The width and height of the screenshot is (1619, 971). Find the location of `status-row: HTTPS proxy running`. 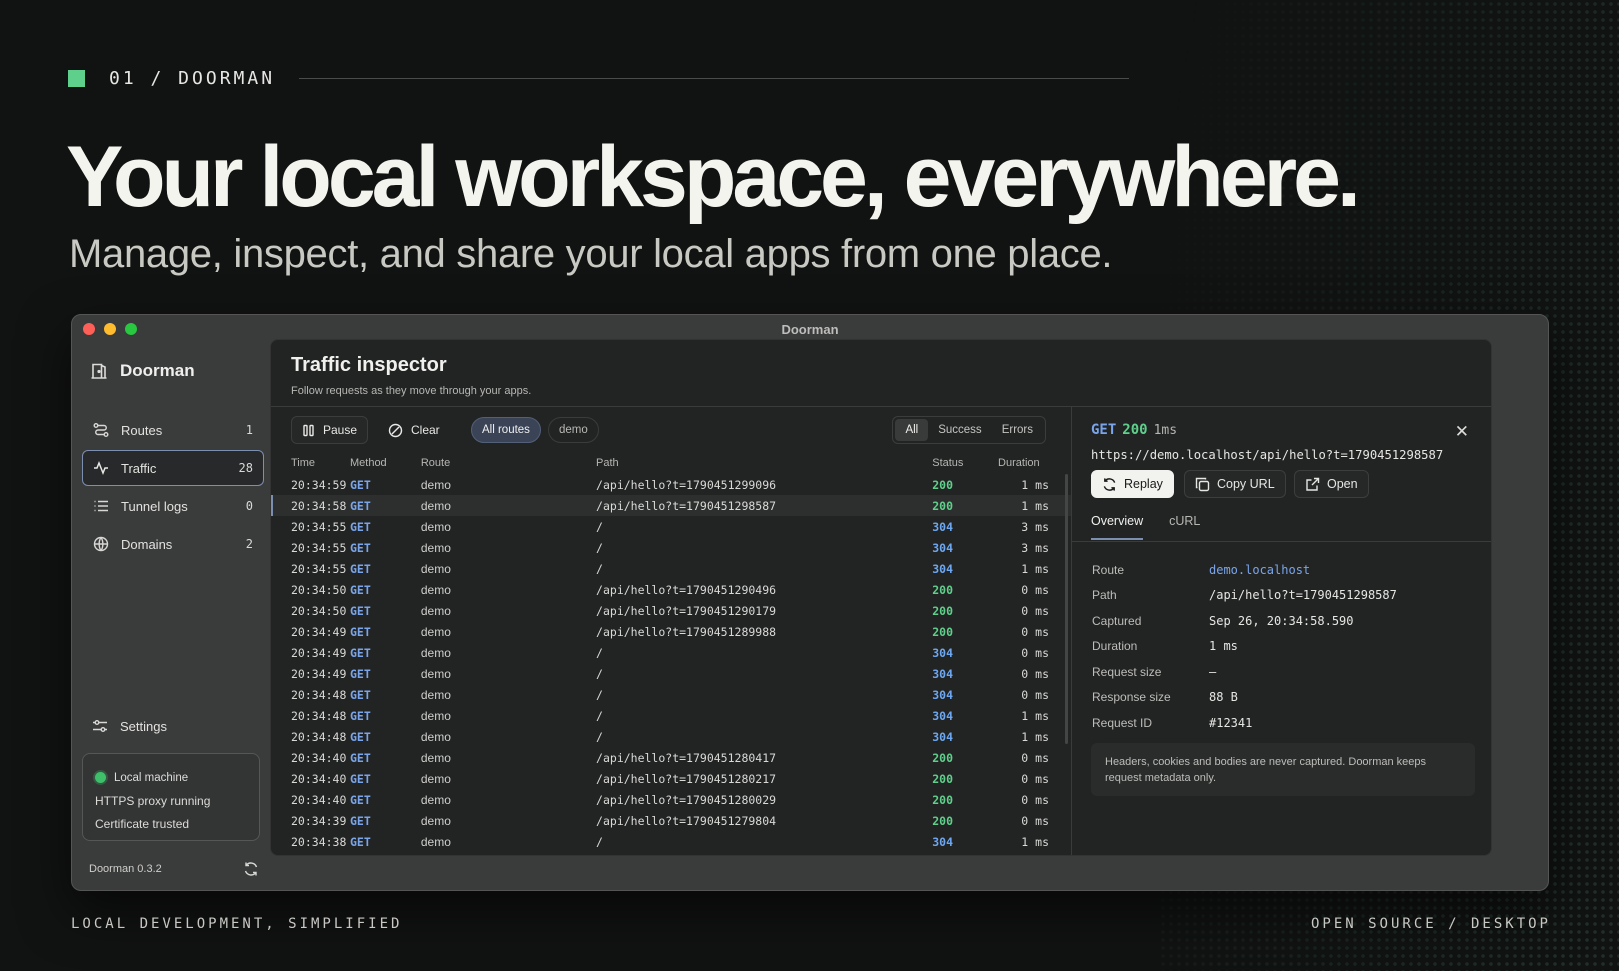

status-row: HTTPS proxy running is located at coordinates (171, 800).